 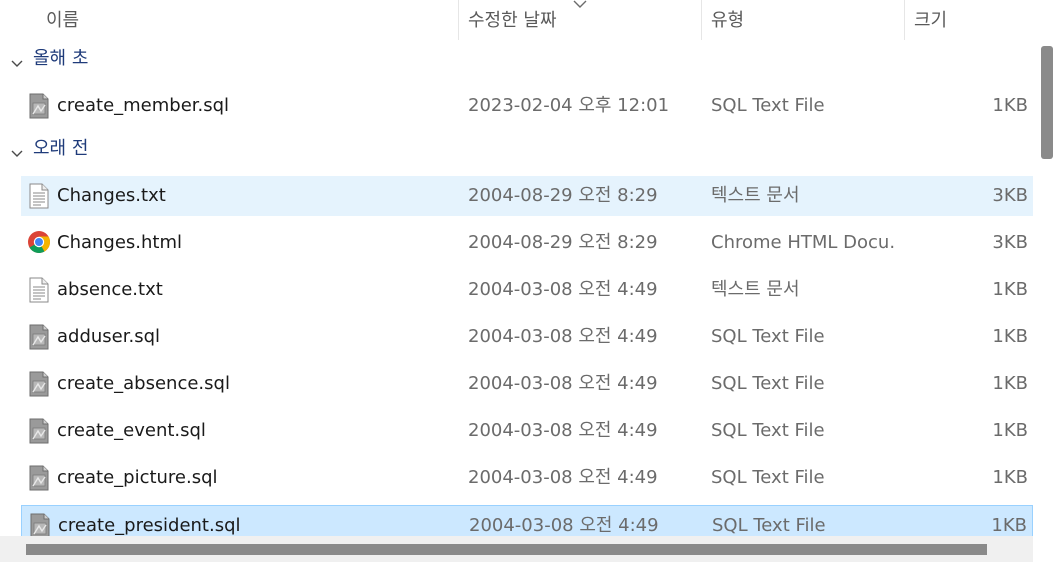 What do you see at coordinates (1046, 549) in the screenshot?
I see `scrollbar-corner` at bounding box center [1046, 549].